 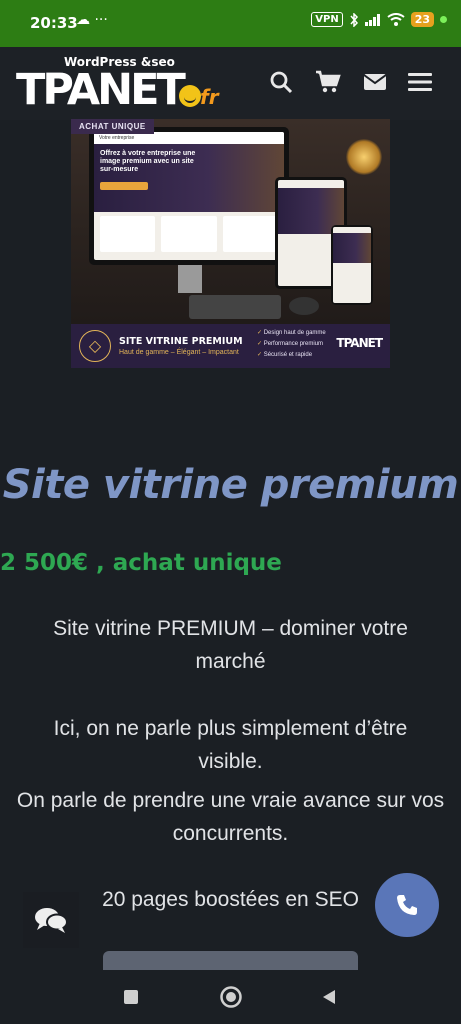 I want to click on phone-screen, so click(x=352, y=265).